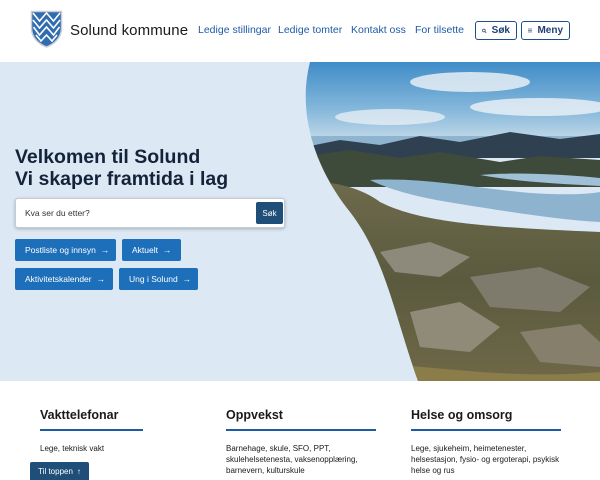  I want to click on coat-of-arms-logo, so click(46, 29).